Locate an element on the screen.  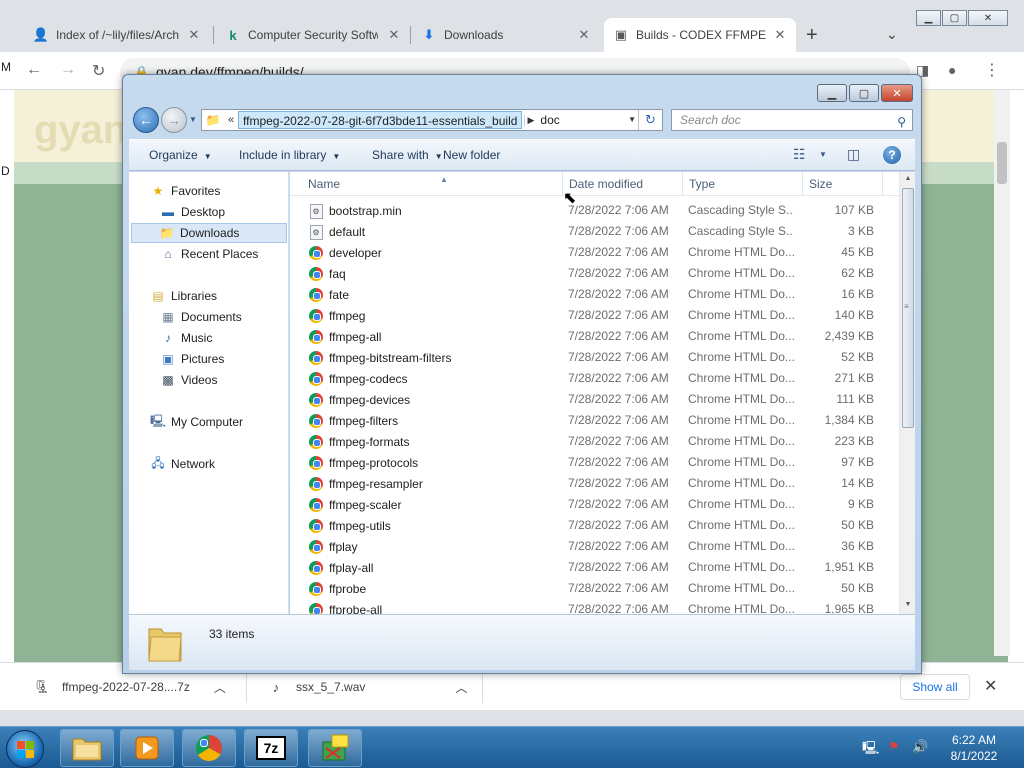
nav-recent-places: ⌂ Recent Places is located at coordinates (208, 254).